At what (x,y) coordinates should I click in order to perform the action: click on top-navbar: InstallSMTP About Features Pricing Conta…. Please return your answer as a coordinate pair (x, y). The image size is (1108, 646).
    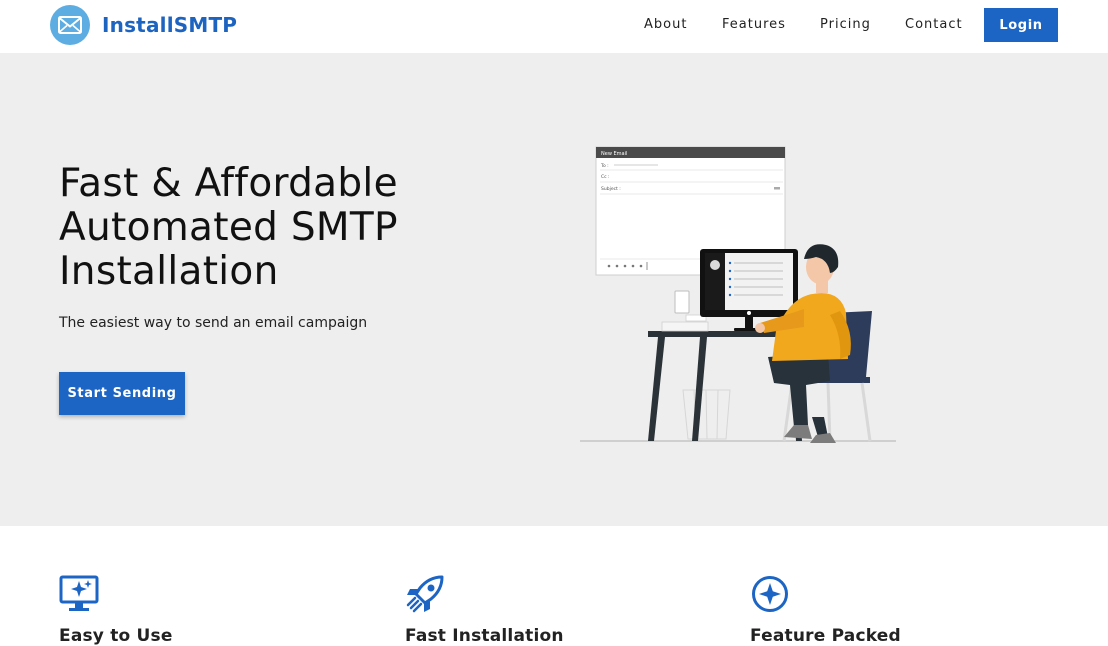
    Looking at the image, I should click on (554, 26).